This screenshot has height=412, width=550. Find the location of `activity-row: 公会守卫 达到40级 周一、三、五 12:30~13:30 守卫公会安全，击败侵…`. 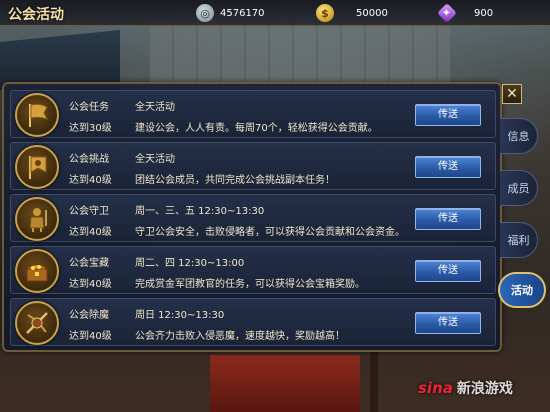

activity-row: 公会守卫 达到40级 周一、三、五 12:30~13:30 守卫公会安全，击败侵… is located at coordinates (253, 218).